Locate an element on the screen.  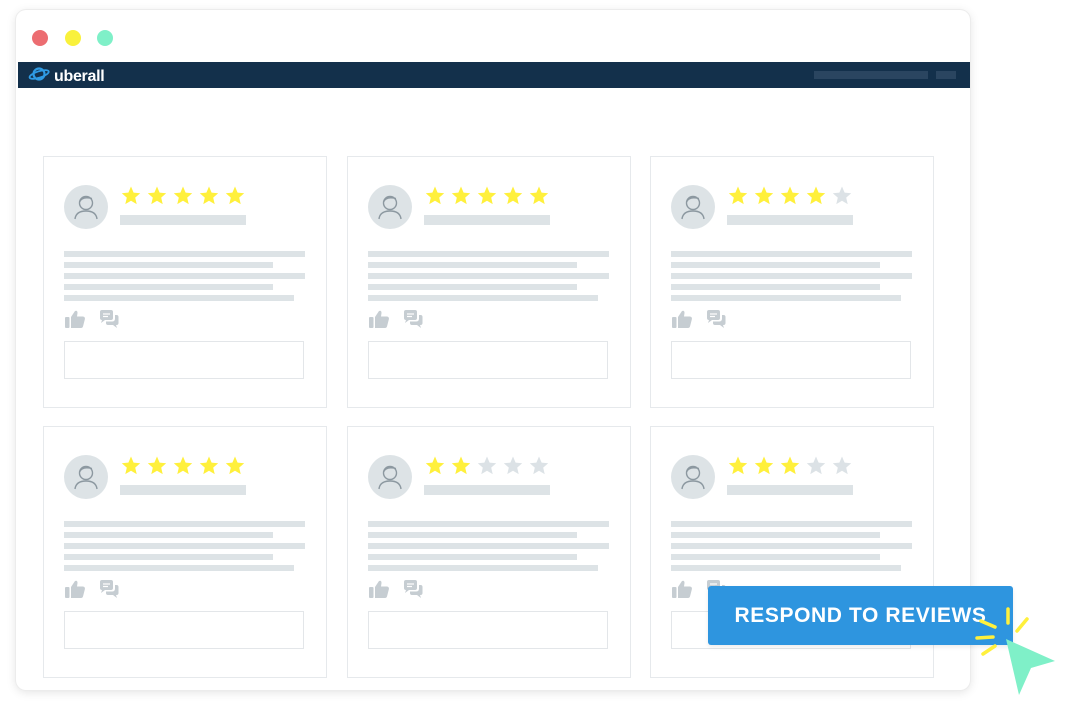
navbar-placeholder-user is located at coordinates (946, 75).